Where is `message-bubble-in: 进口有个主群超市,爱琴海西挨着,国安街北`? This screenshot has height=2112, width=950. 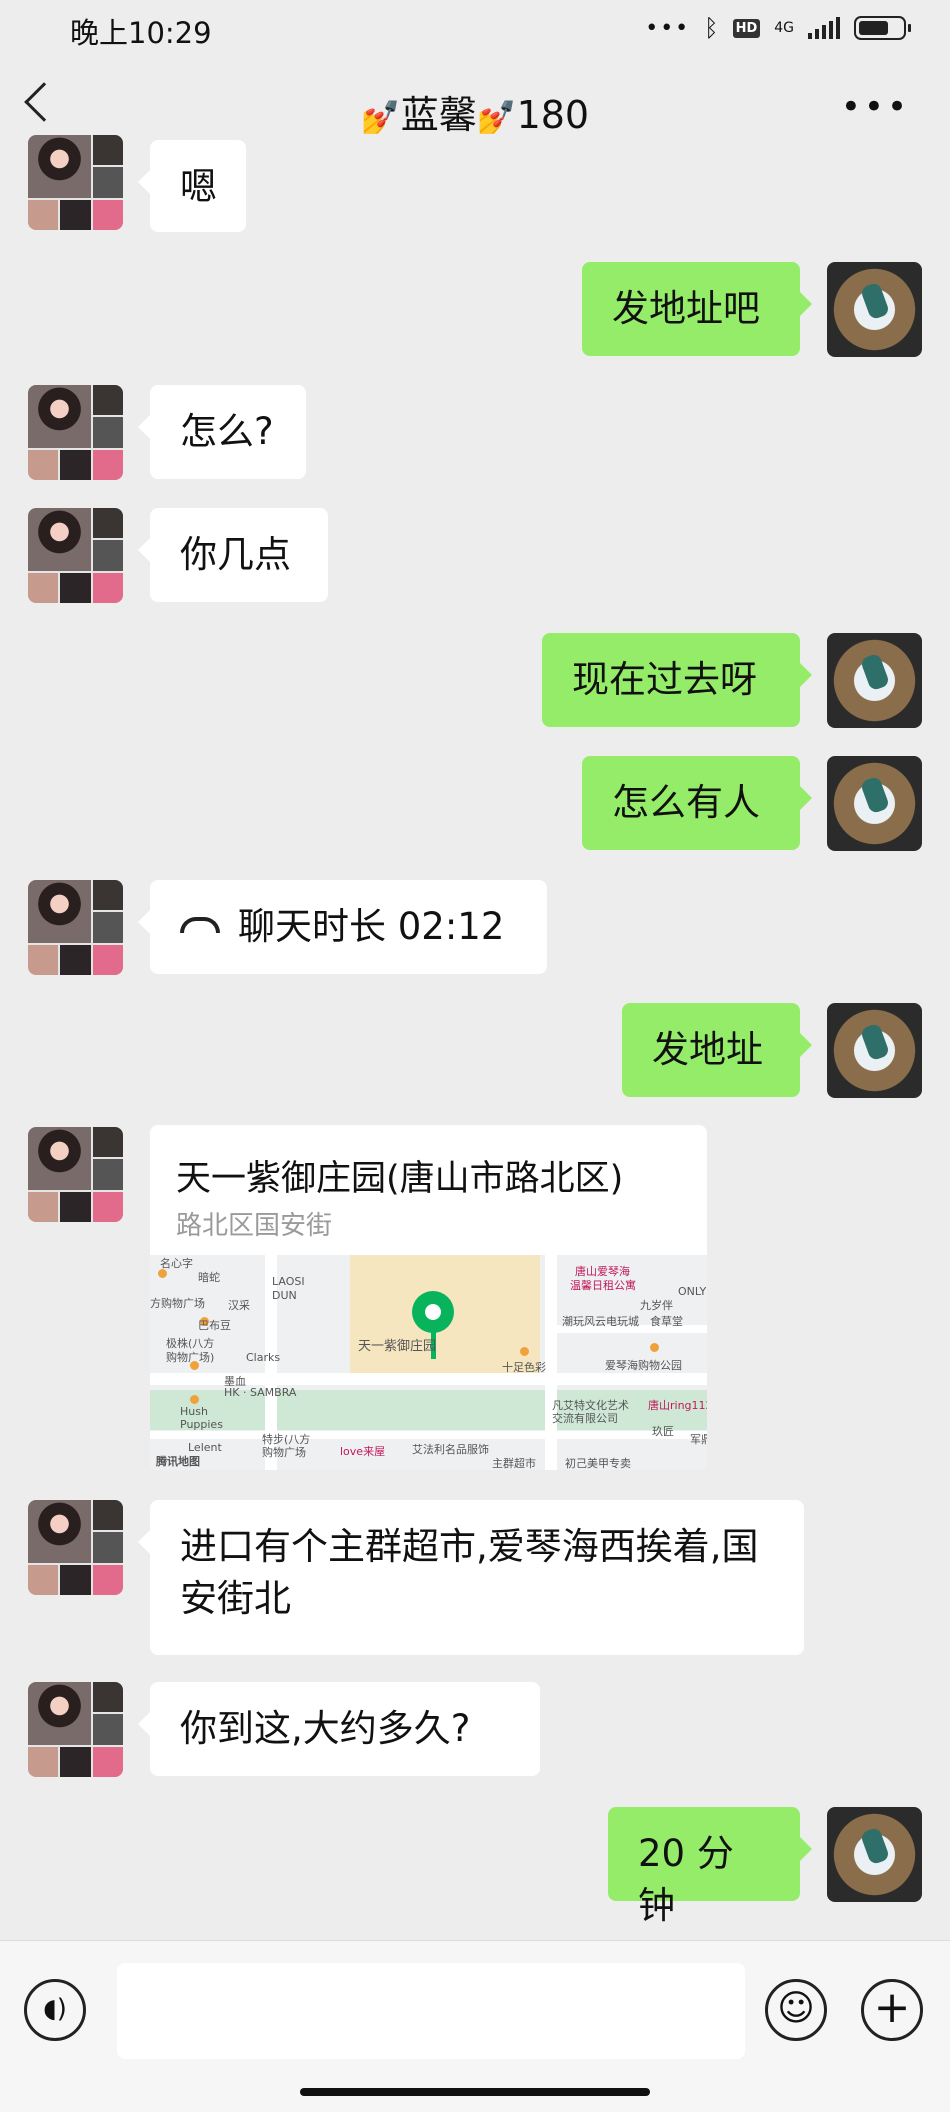
message-bubble-in: 进口有个主群超市,爱琴海西挨着,国安街北 is located at coordinates (471, 1577).